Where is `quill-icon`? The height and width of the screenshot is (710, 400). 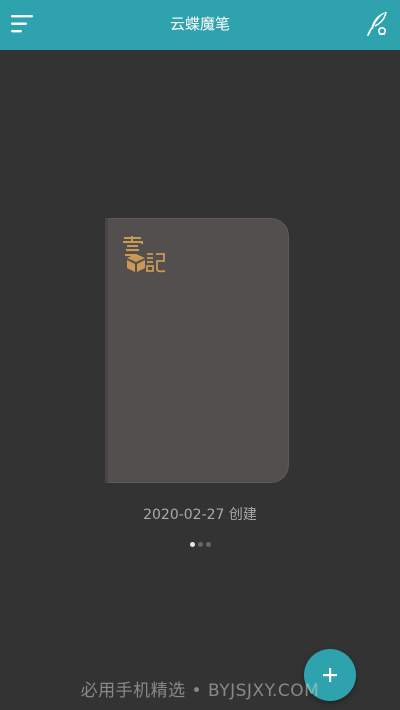
quill-icon is located at coordinates (377, 23).